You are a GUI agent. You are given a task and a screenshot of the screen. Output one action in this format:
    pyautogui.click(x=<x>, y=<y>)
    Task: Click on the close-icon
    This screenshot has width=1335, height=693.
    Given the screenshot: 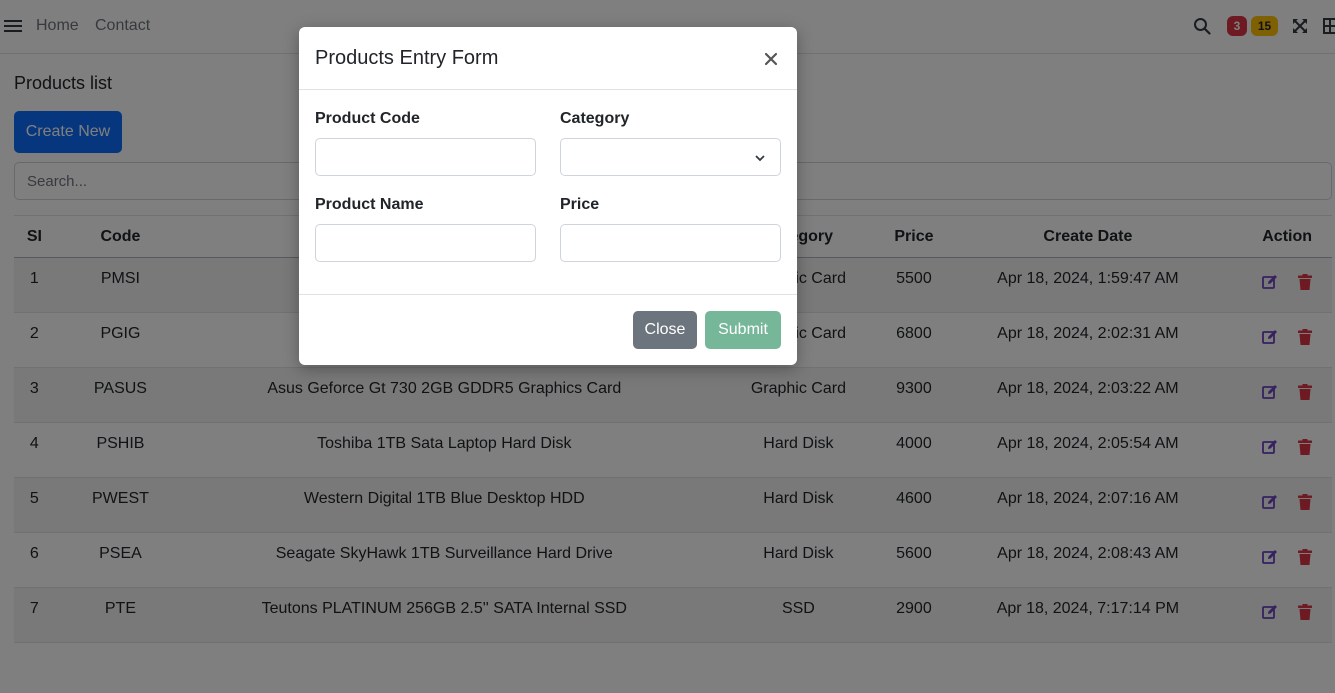 What is the action you would take?
    pyautogui.click(x=771, y=59)
    